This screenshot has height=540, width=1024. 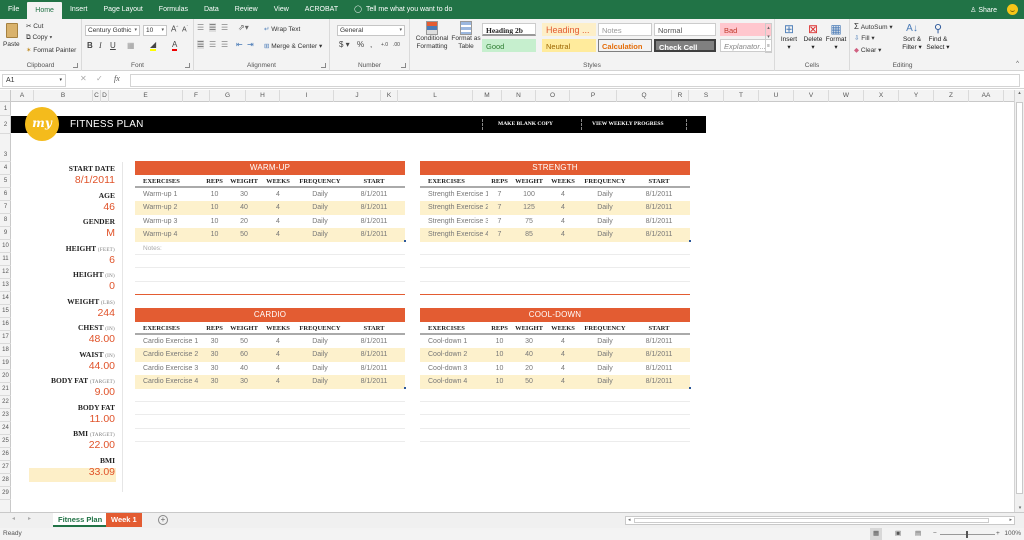 I want to click on table-cell: 7, so click(x=499, y=234).